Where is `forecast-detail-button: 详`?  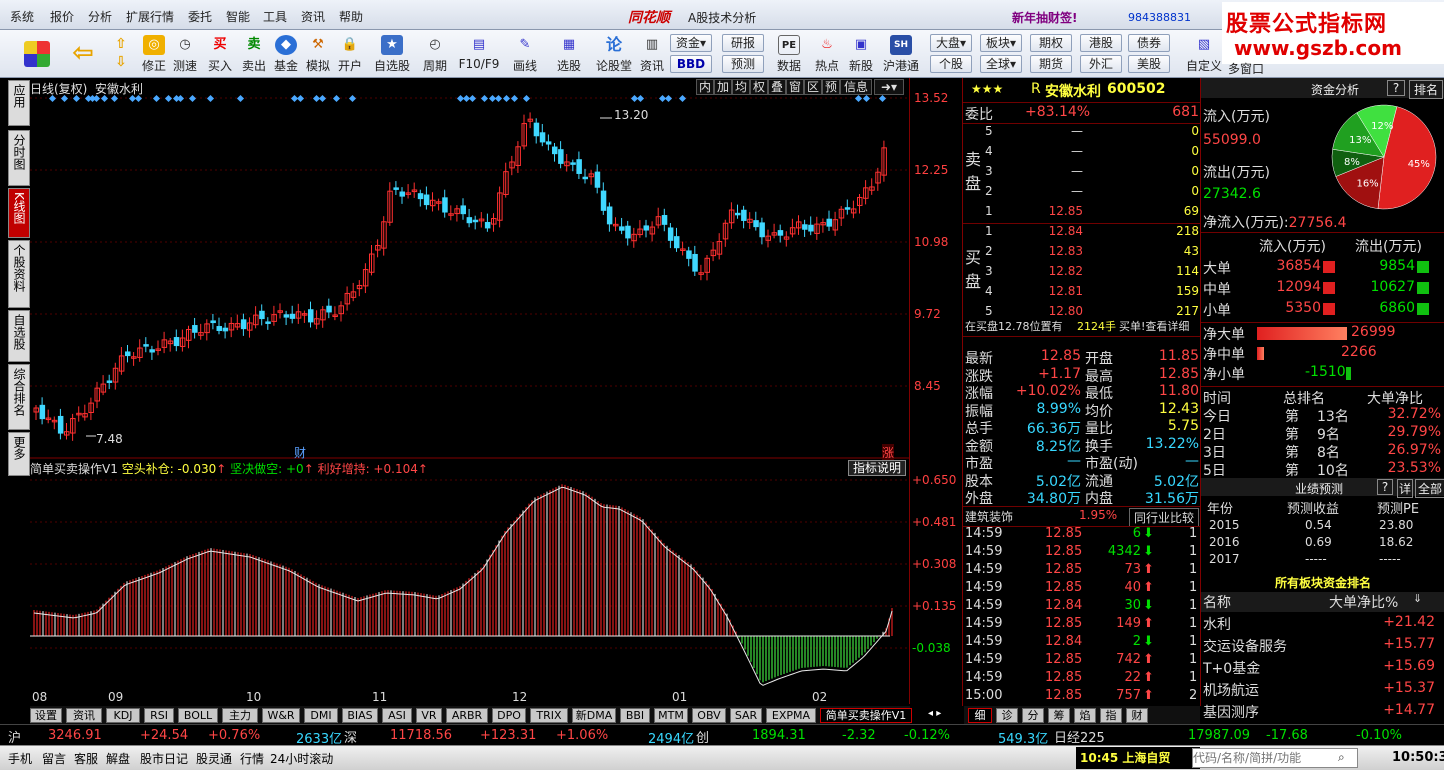
forecast-detail-button: 详 is located at coordinates (1405, 488).